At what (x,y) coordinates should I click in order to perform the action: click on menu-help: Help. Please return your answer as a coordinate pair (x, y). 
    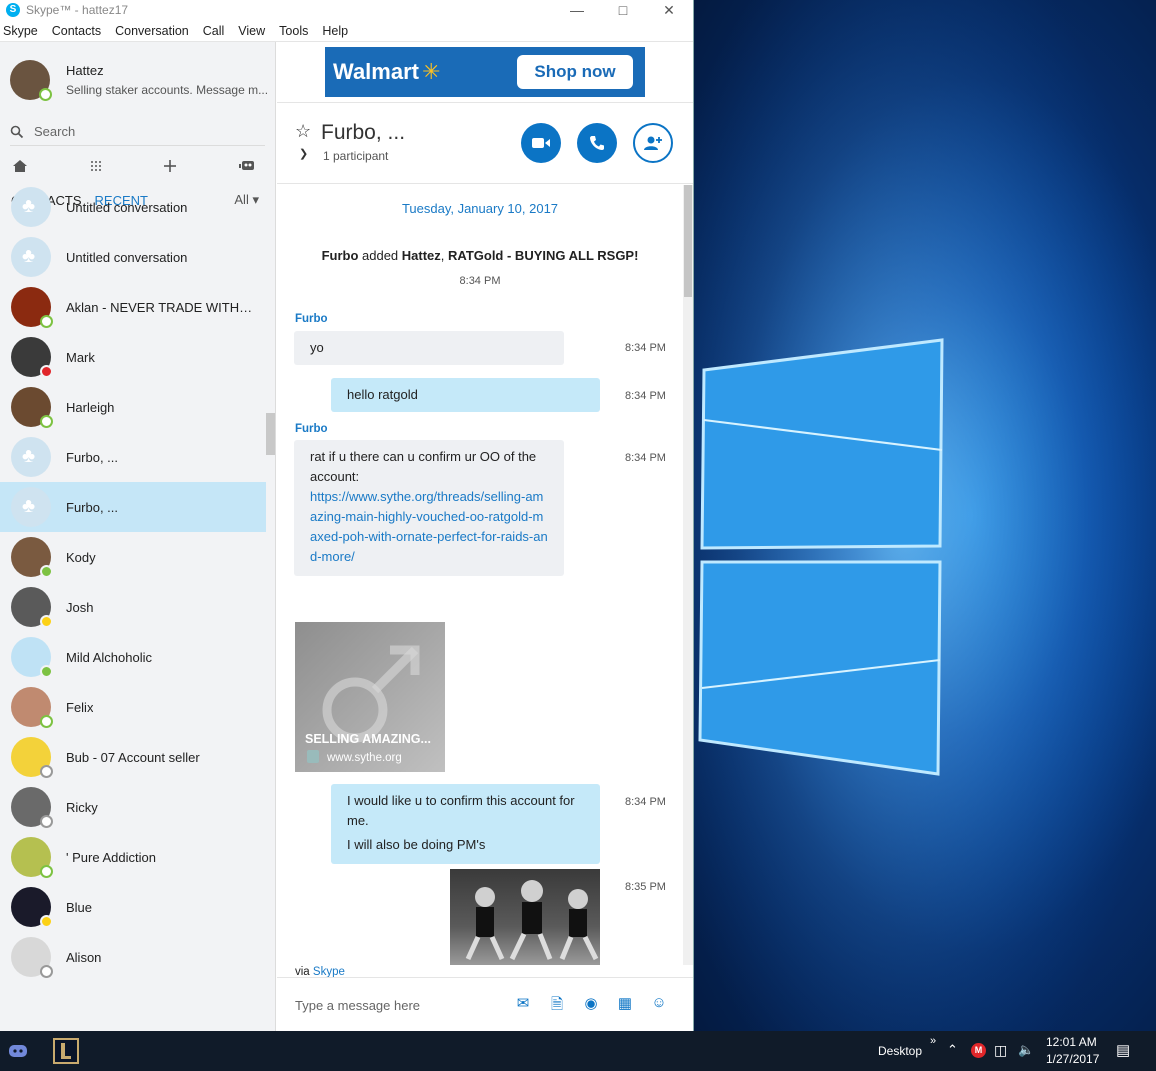
    Looking at the image, I should click on (335, 31).